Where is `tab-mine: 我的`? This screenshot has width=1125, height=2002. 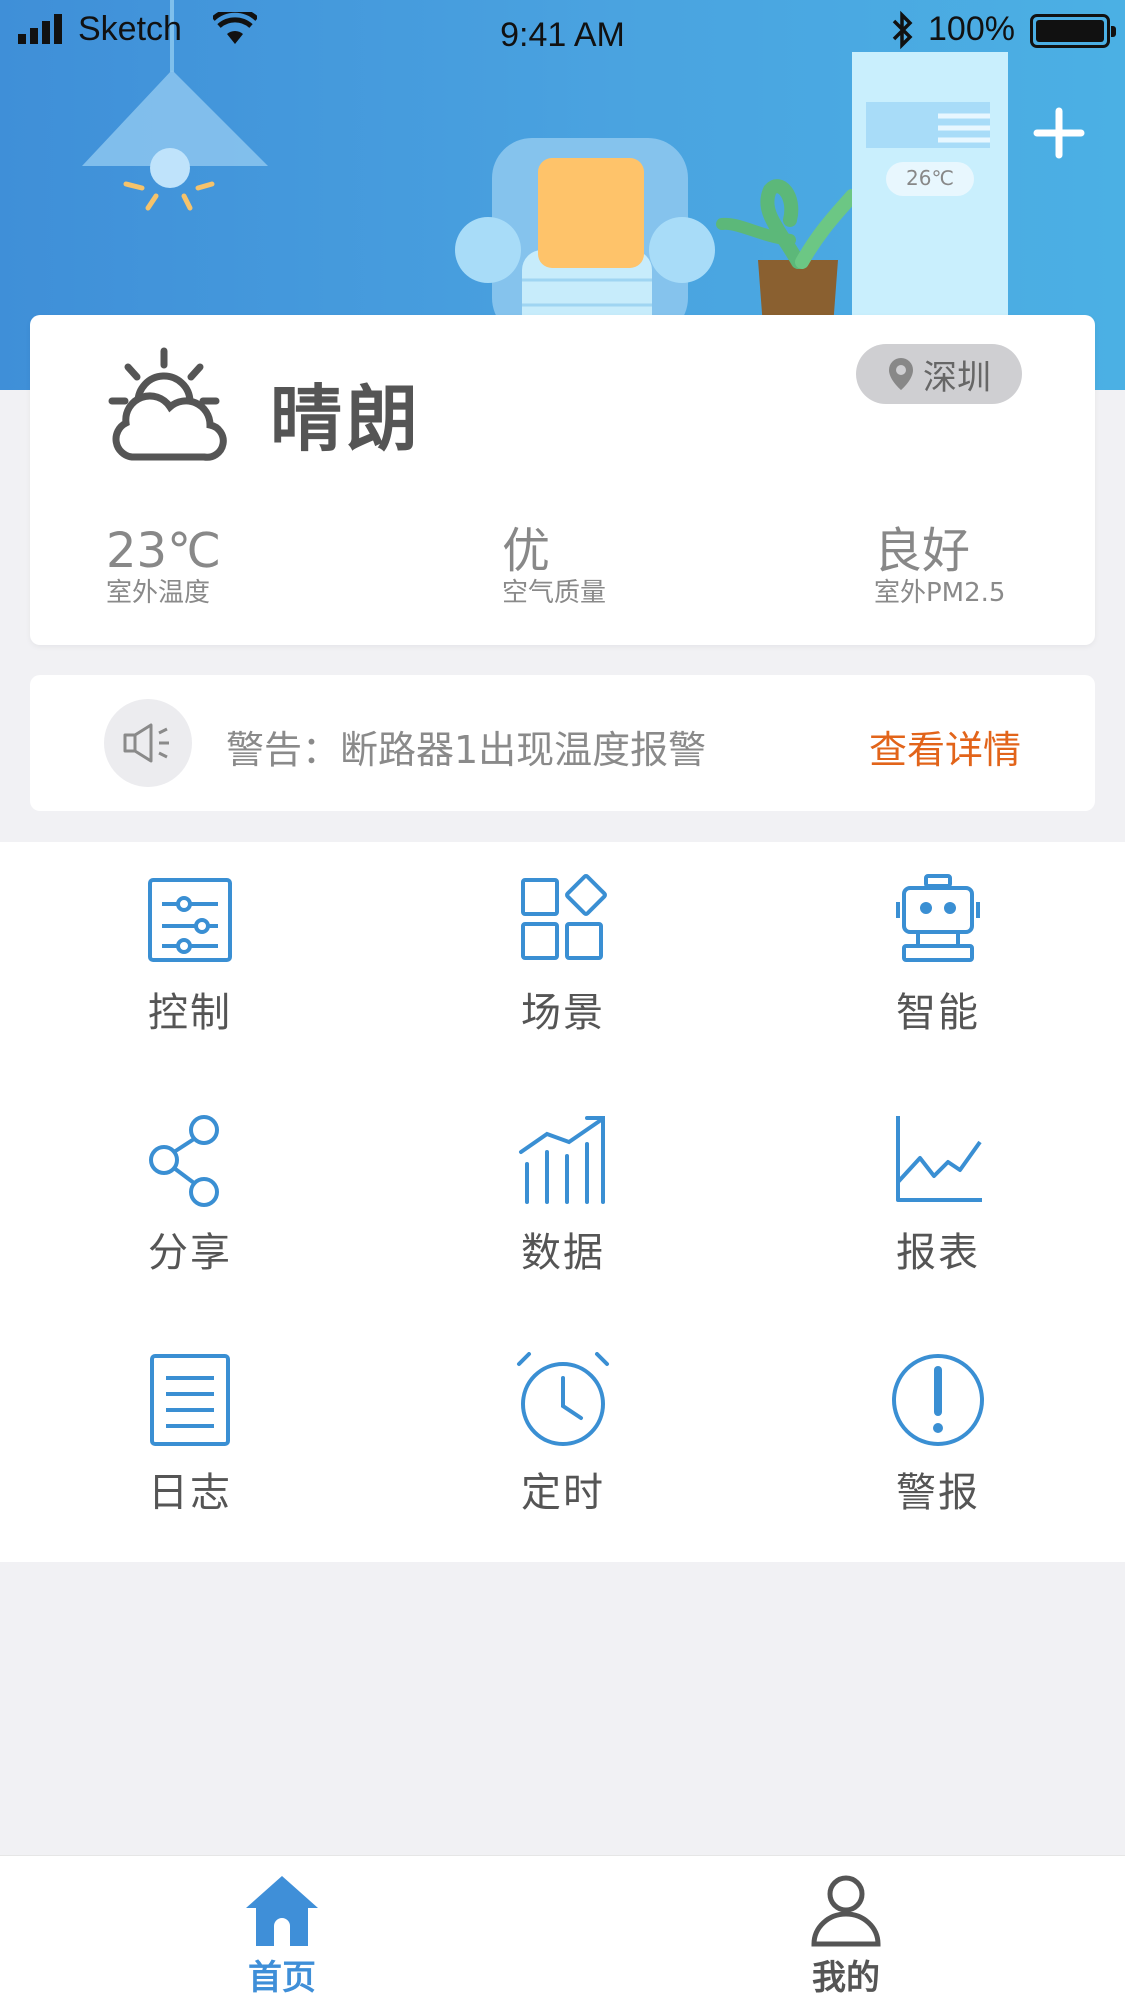
tab-mine: 我的 is located at coordinates (846, 1929).